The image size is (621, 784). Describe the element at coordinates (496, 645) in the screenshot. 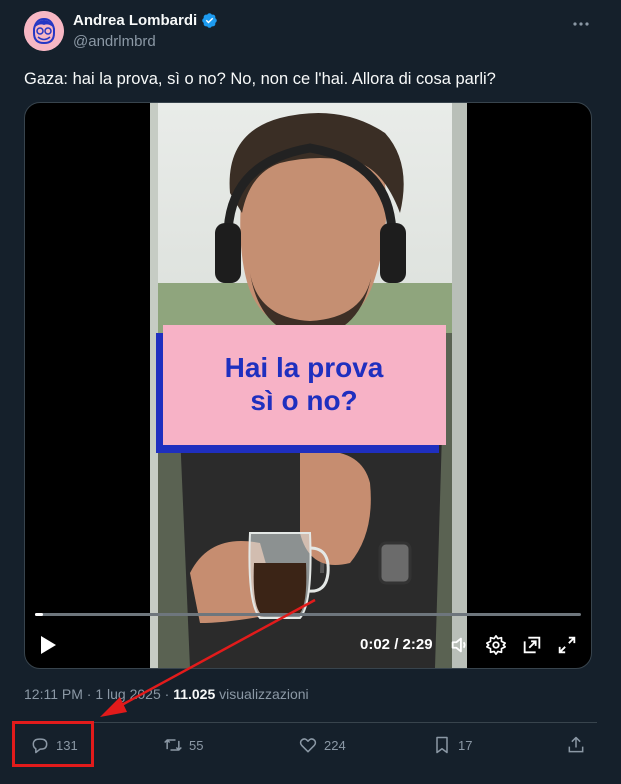

I see `settings-gear-icon` at that location.